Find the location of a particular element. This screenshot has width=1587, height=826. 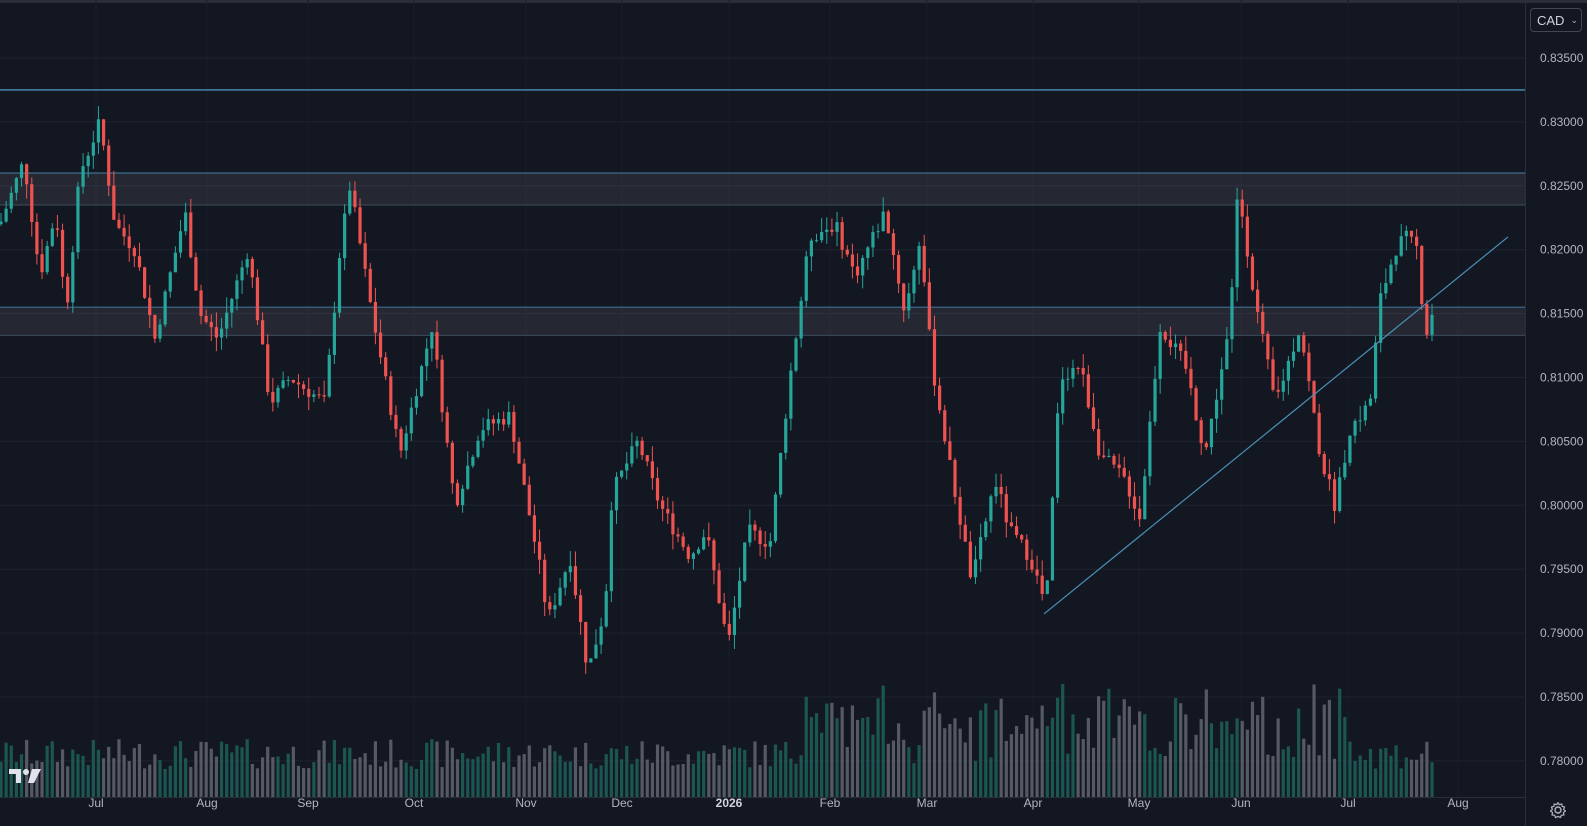

time-tick-label: Jul is located at coordinates (95, 803).